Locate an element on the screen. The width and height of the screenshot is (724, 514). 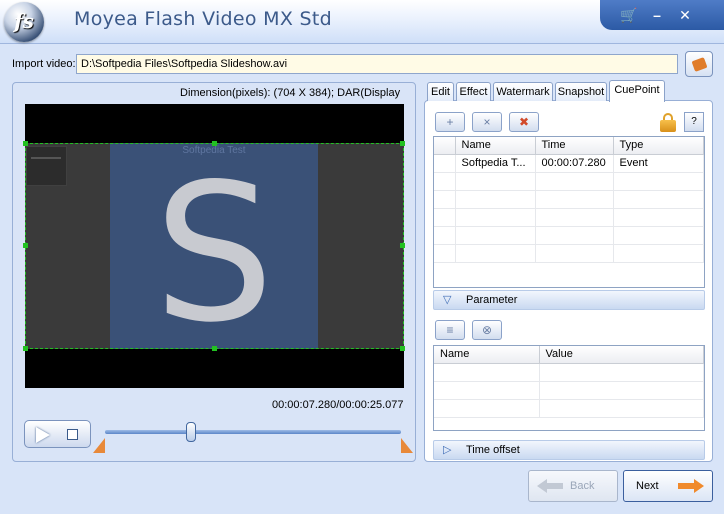
tab-snapshot: Snapshot is located at coordinates (581, 91).